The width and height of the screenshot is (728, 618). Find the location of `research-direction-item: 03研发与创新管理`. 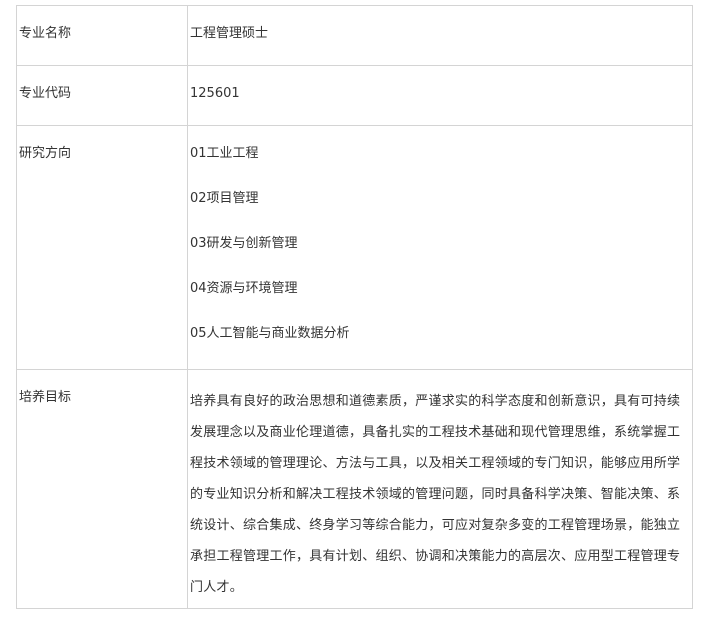

research-direction-item: 03研发与创新管理 is located at coordinates (244, 243).